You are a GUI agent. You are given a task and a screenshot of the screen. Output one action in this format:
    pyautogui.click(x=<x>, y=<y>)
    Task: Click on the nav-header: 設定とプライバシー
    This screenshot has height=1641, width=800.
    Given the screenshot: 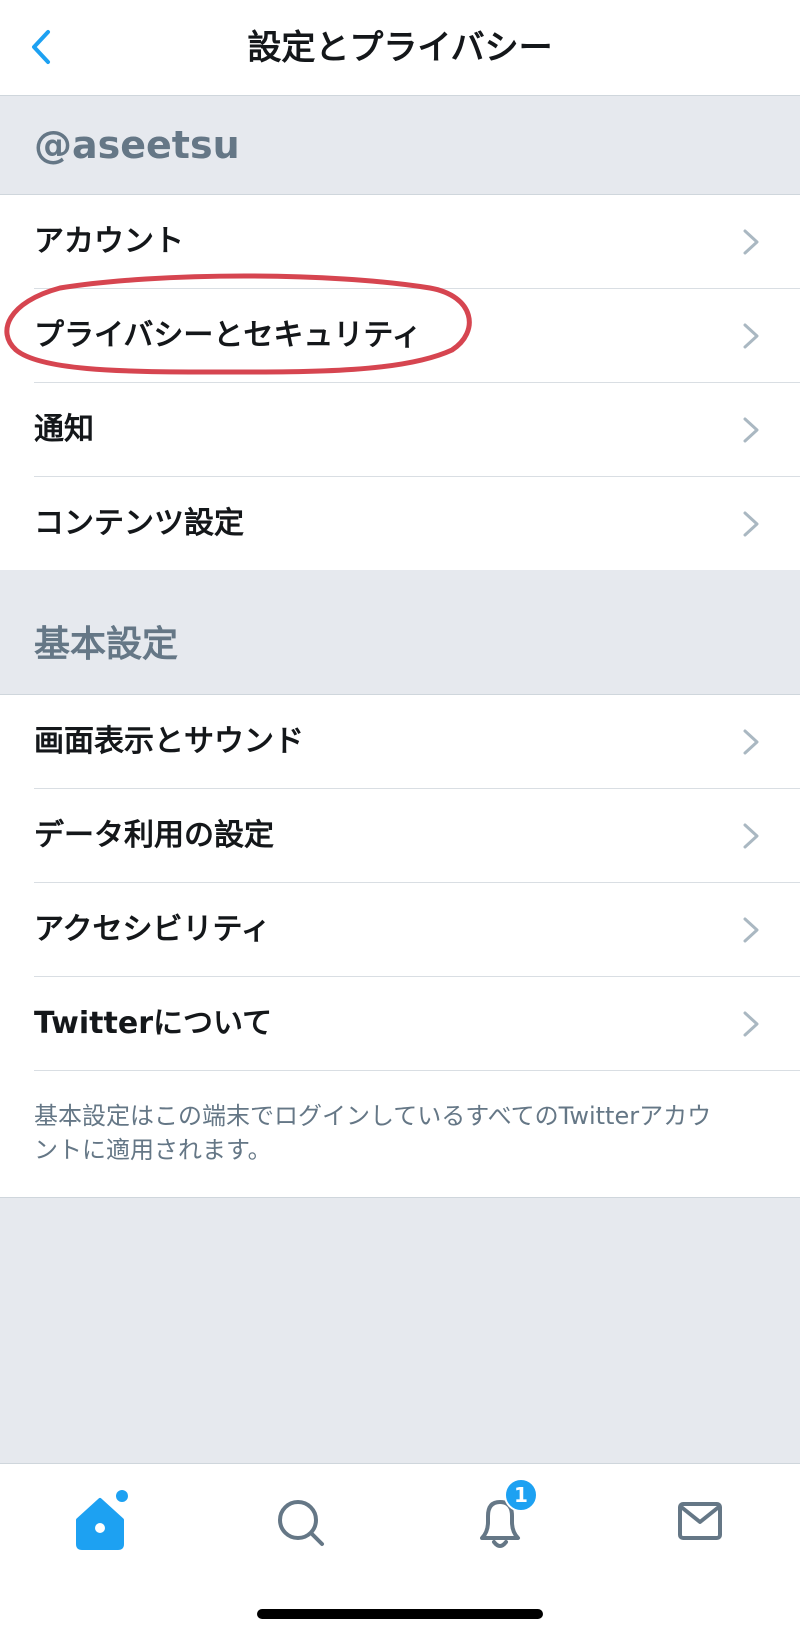 What is the action you would take?
    pyautogui.click(x=400, y=48)
    